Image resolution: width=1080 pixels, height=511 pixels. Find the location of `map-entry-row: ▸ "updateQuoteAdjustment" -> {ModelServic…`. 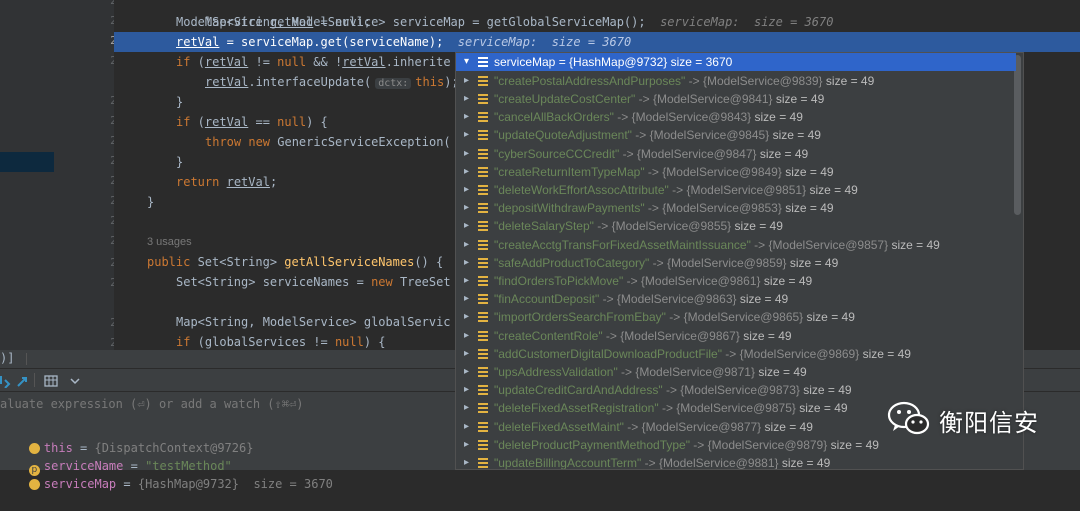

map-entry-row: ▸ "updateQuoteAdjustment" -> {ModelServic… is located at coordinates (736, 135).